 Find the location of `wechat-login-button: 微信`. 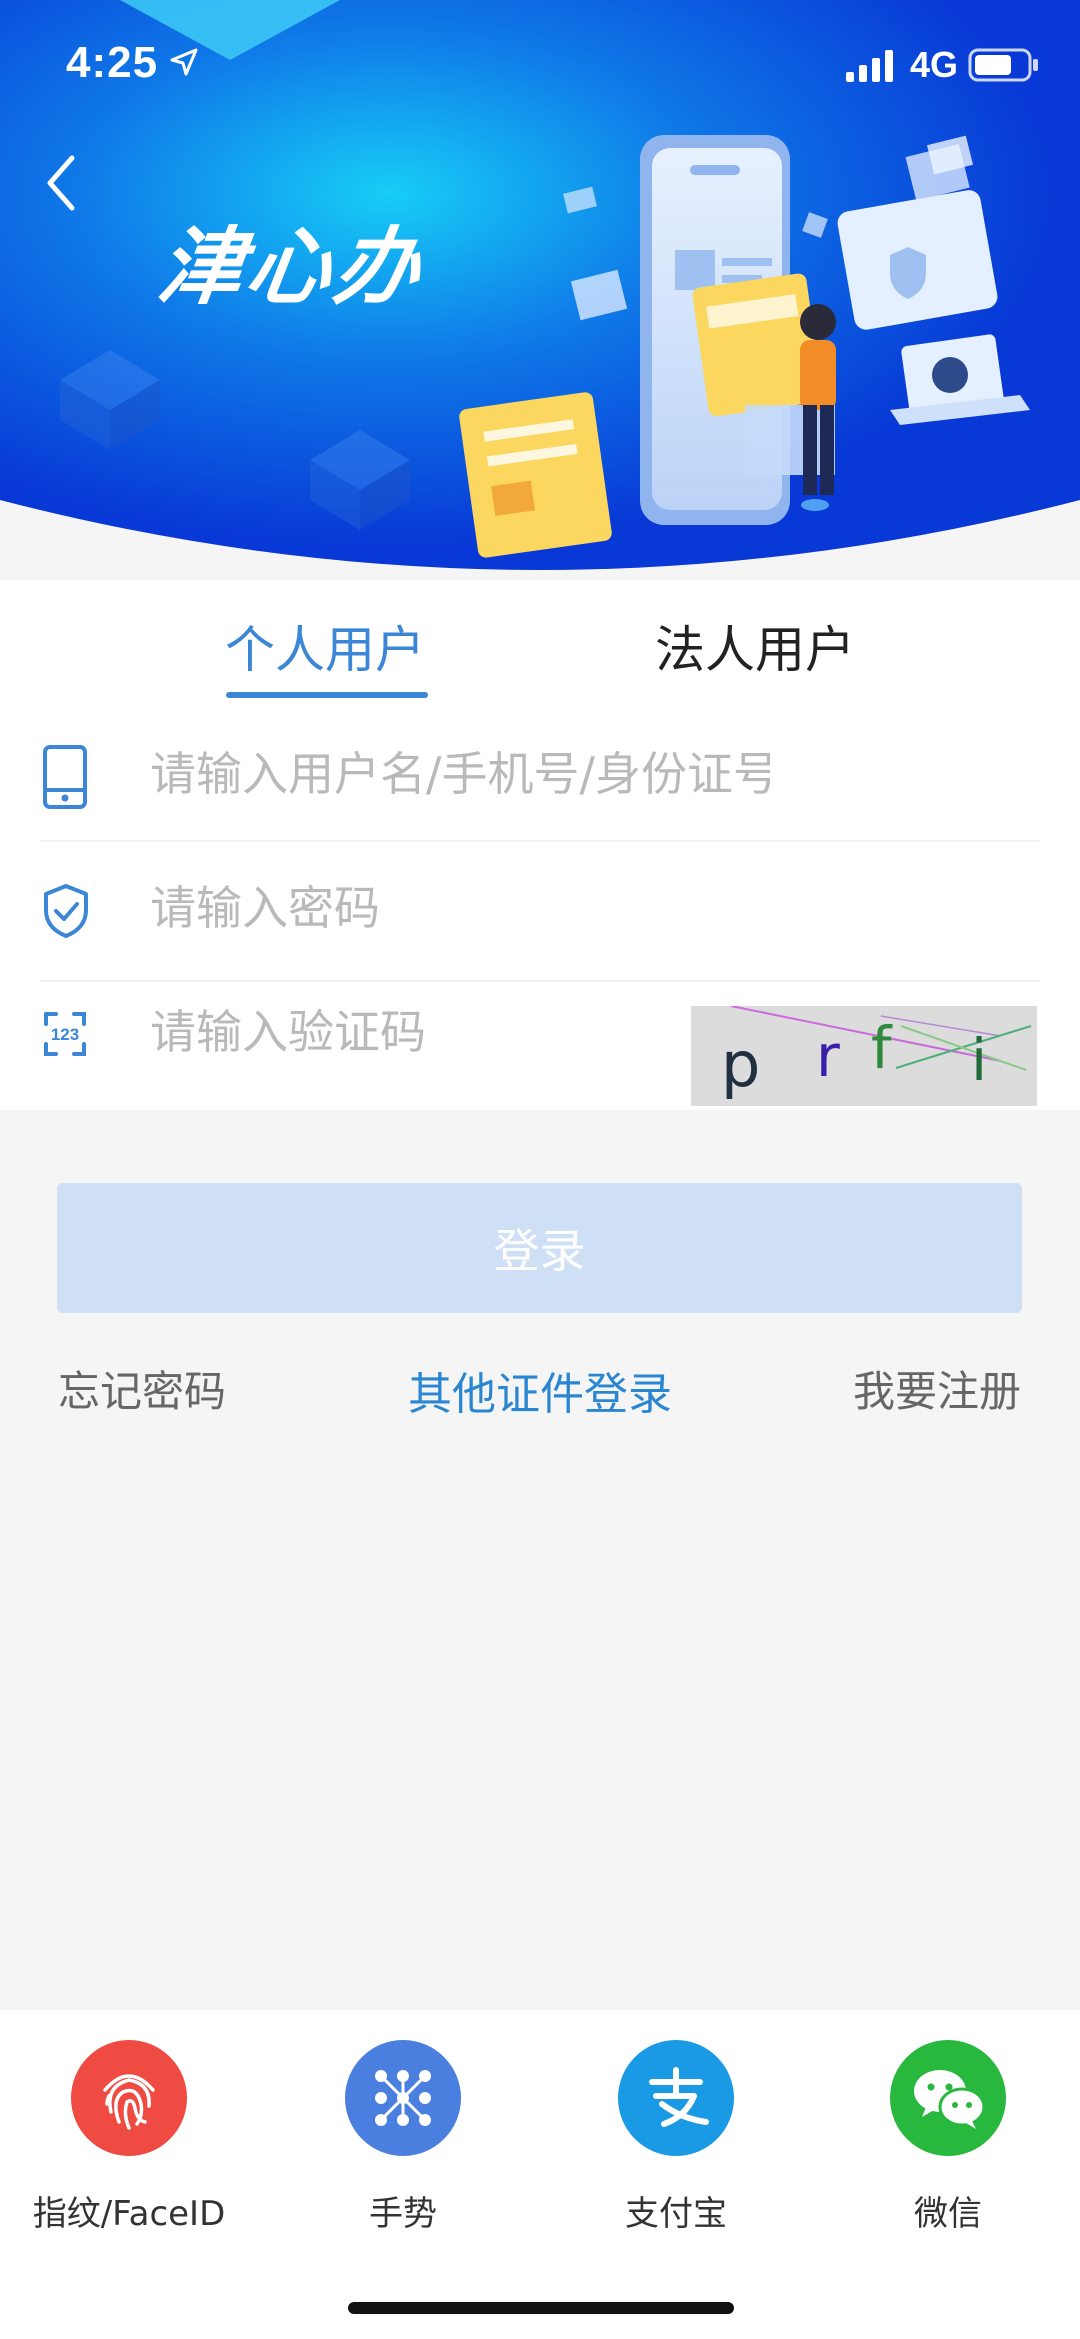

wechat-login-button: 微信 is located at coordinates (948, 2137).